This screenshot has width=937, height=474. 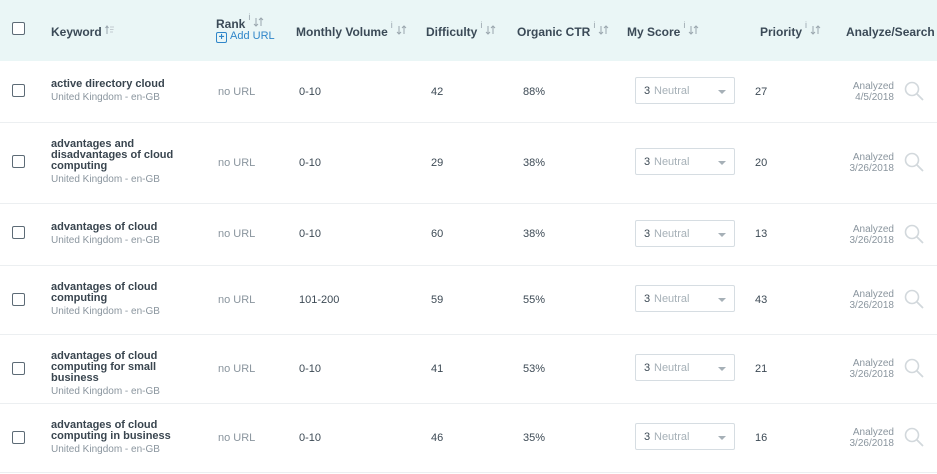 What do you see at coordinates (109, 31) in the screenshot?
I see `sort-alpha-icon` at bounding box center [109, 31].